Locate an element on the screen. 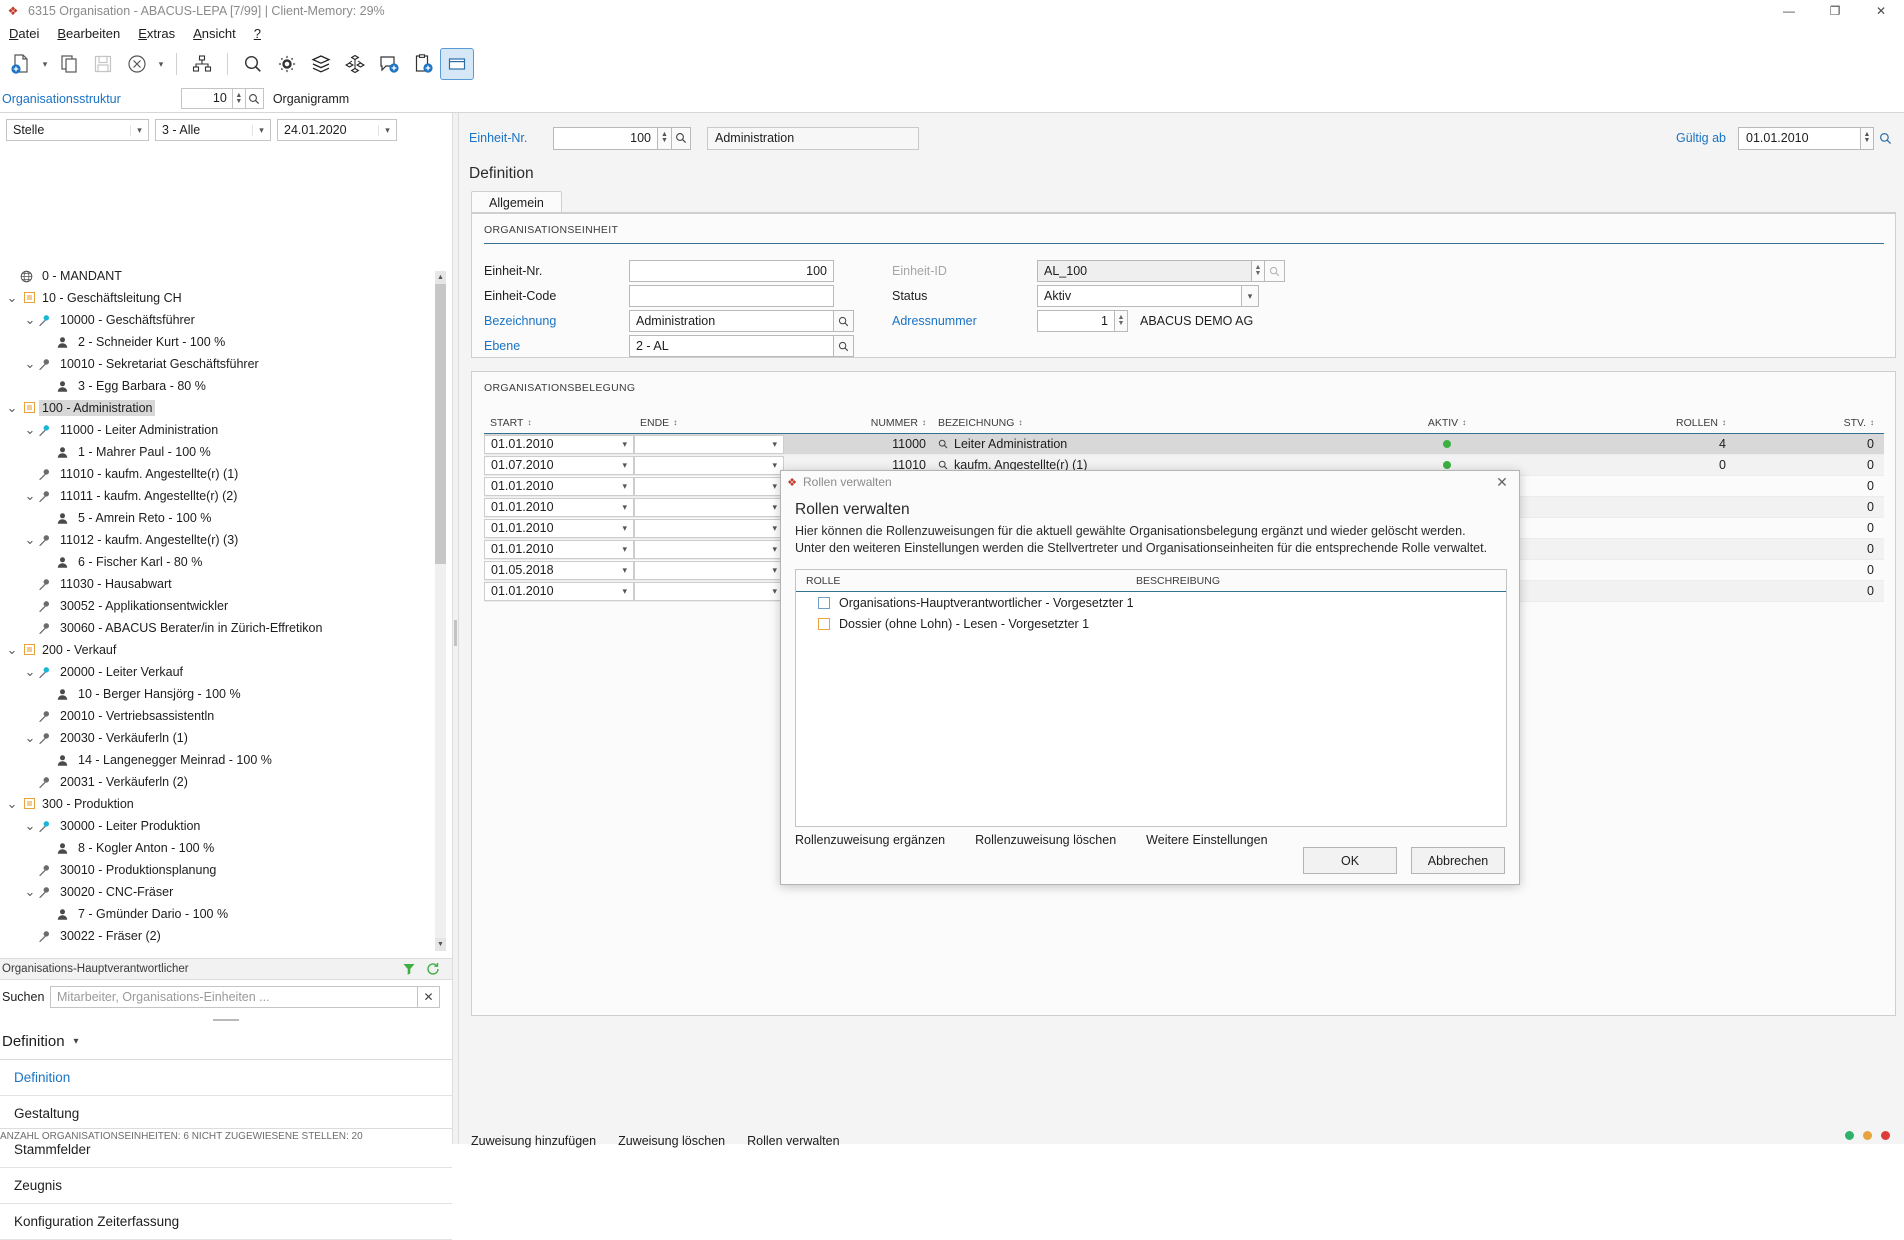 The width and height of the screenshot is (1904, 1240). save-icon is located at coordinates (103, 64).